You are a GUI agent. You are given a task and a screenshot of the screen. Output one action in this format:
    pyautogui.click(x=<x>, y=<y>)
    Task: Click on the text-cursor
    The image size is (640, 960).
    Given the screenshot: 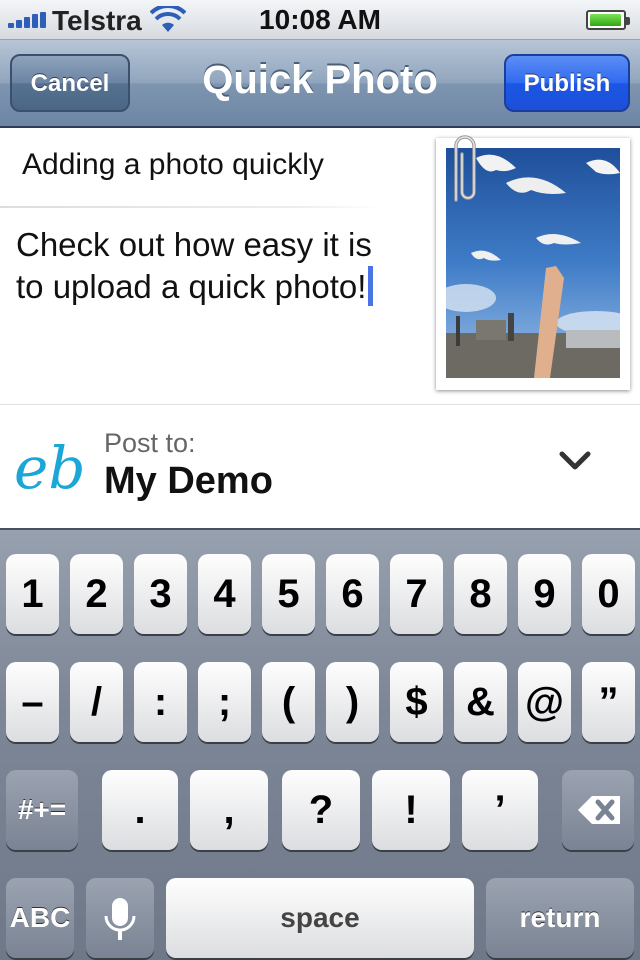 What is the action you would take?
    pyautogui.click(x=371, y=286)
    